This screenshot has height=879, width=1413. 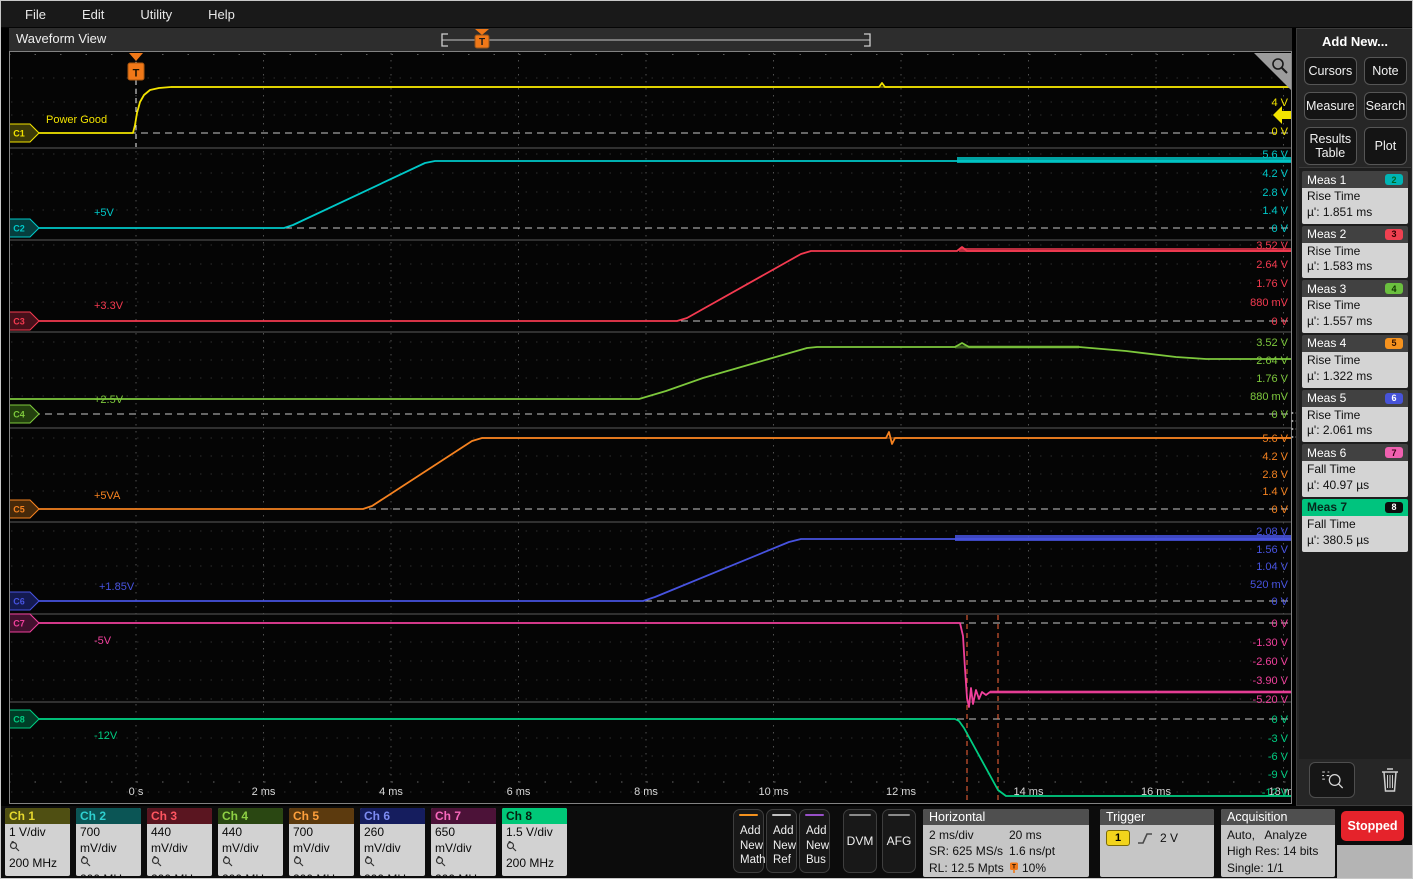 I want to click on measurement-meas-4: Meas 4 5 Rise Time µ': 1.322 ms, so click(x=1355, y=361).